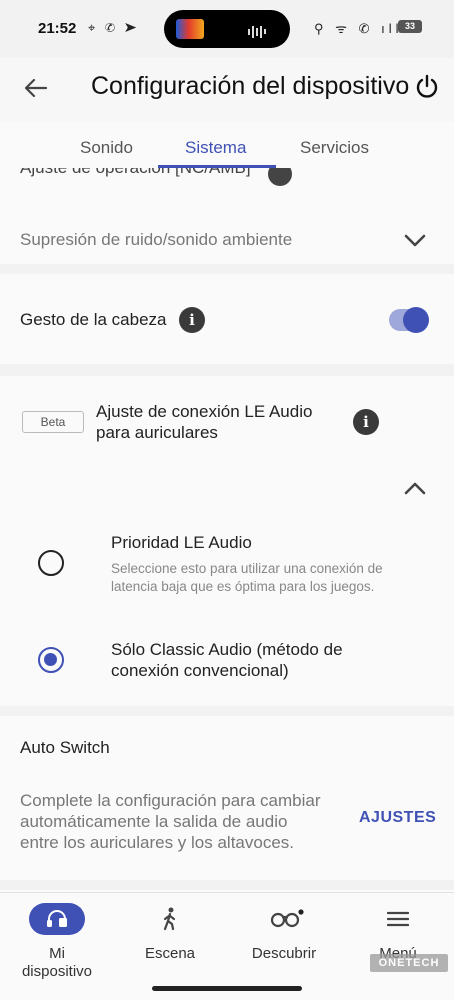 The width and height of the screenshot is (454, 1000). What do you see at coordinates (227, 319) in the screenshot?
I see `head-gesture-card: Gesto de la cabeza i` at bounding box center [227, 319].